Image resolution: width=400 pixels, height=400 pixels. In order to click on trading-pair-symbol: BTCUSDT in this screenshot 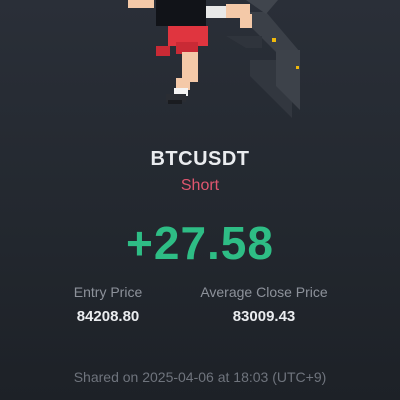, I will do `click(200, 159)`.